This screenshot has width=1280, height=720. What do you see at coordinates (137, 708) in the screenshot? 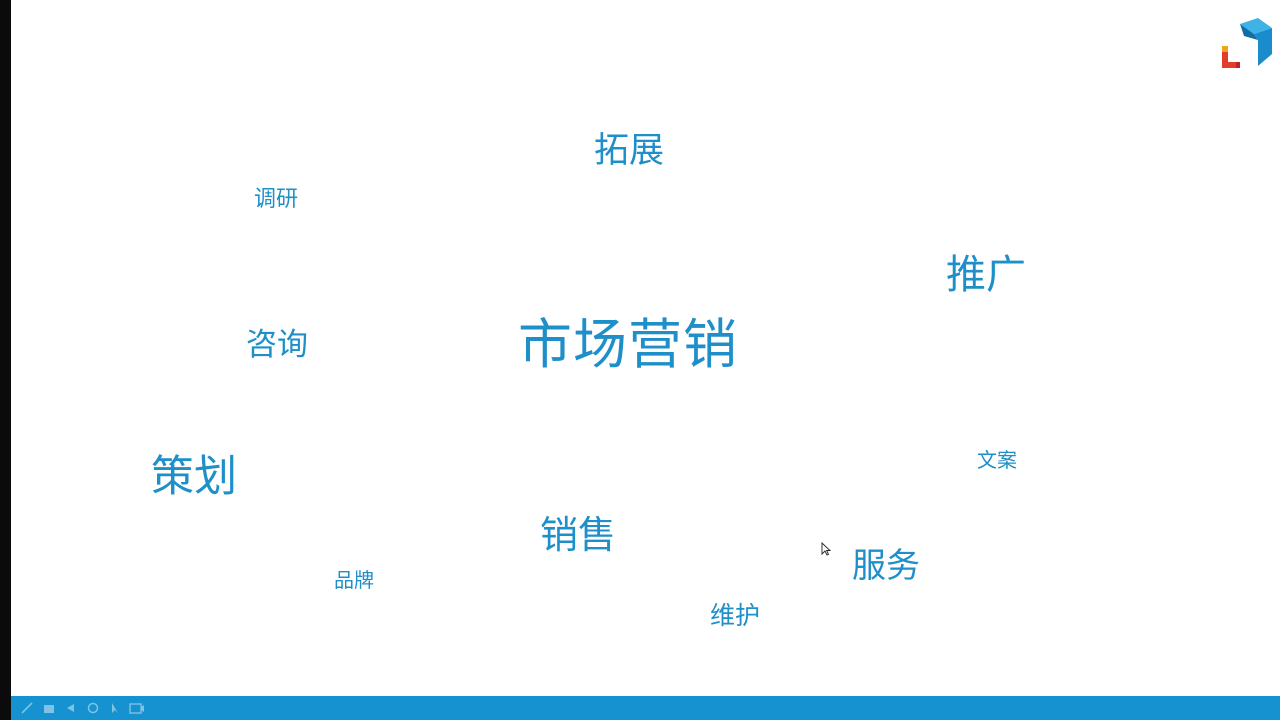
I see `camera-icon` at bounding box center [137, 708].